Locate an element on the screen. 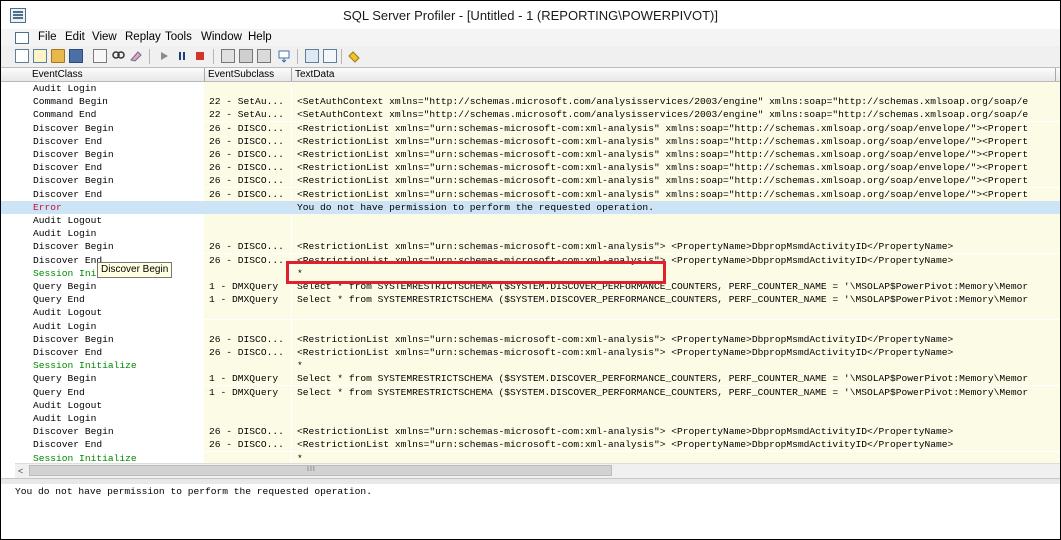 The width and height of the screenshot is (1061, 540). column-eventclass: EventClass is located at coordinates (57, 74).